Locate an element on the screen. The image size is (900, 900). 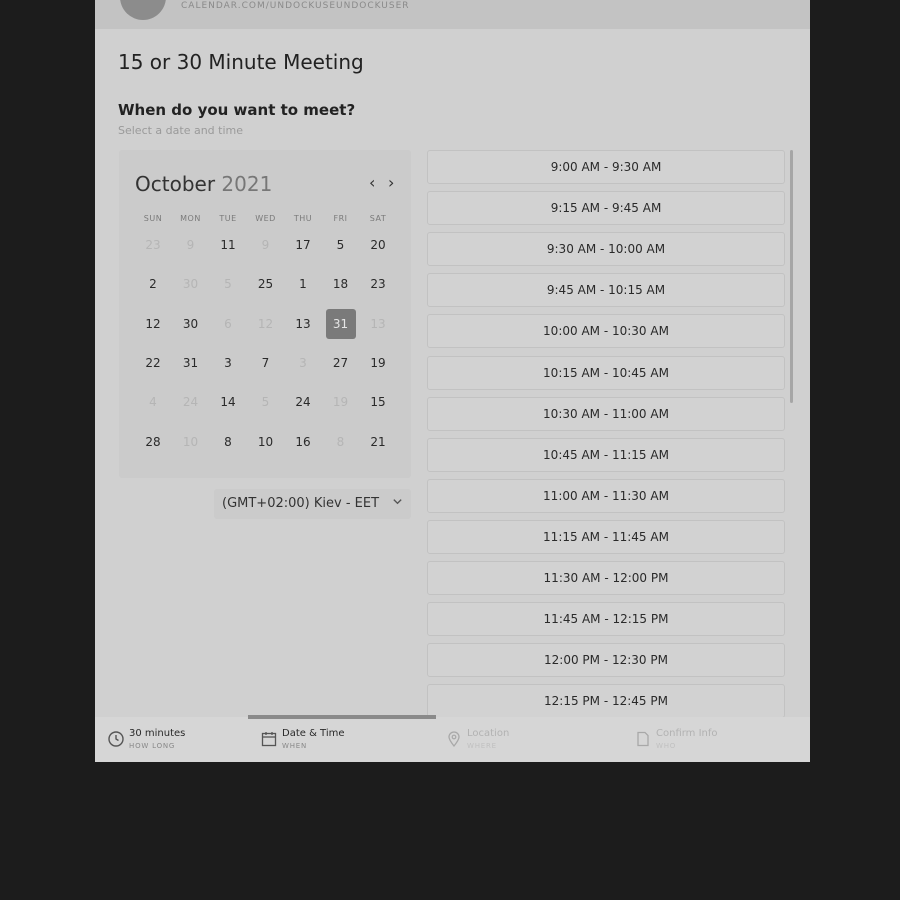
step-sublabel: WHERE is located at coordinates (482, 746).